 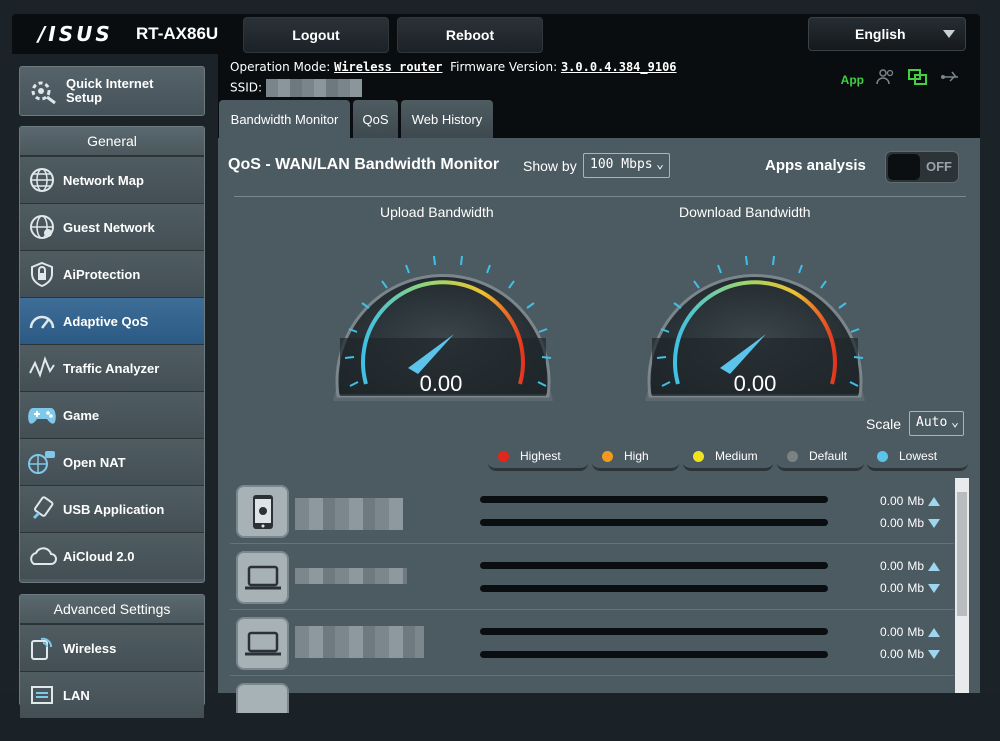 I want to click on phone-icon, so click(x=262, y=511).